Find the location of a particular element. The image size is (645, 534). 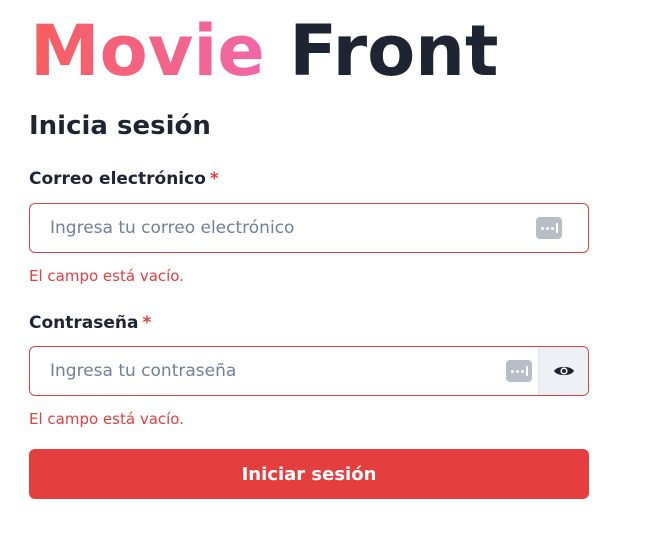

brand-word-front: Front is located at coordinates (394, 51).